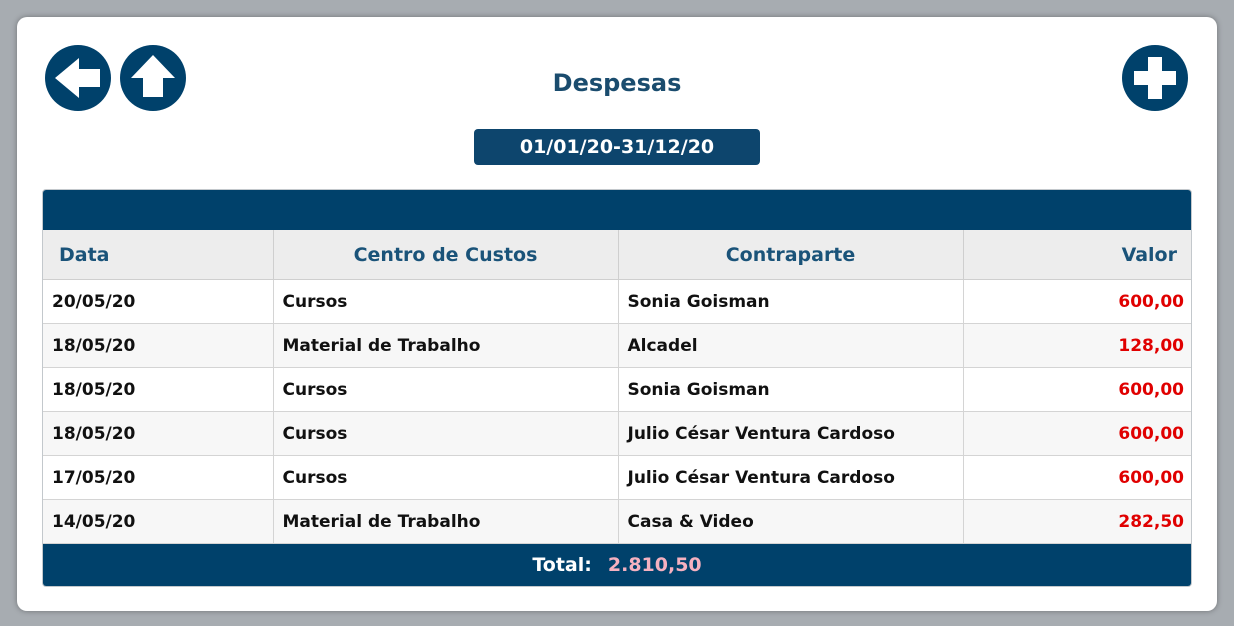  I want to click on column-header-contraparte: Contraparte, so click(791, 255).